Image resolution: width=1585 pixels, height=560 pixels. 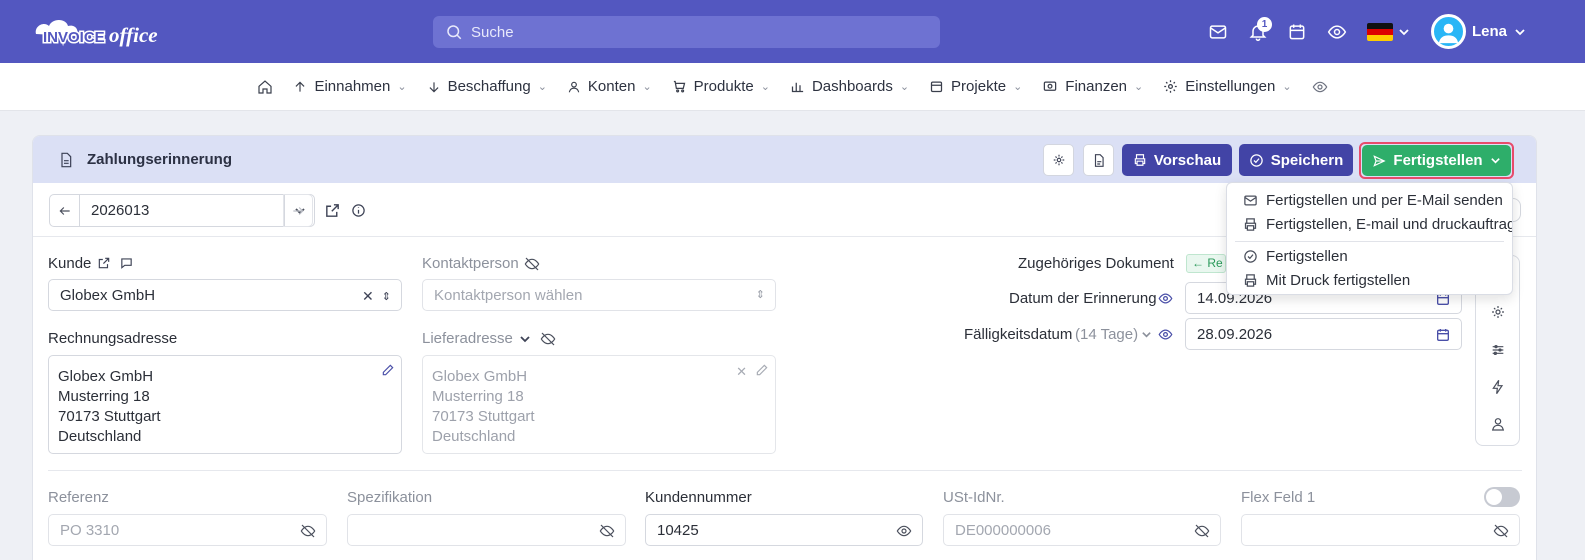 I want to click on specification-input, so click(x=486, y=530).